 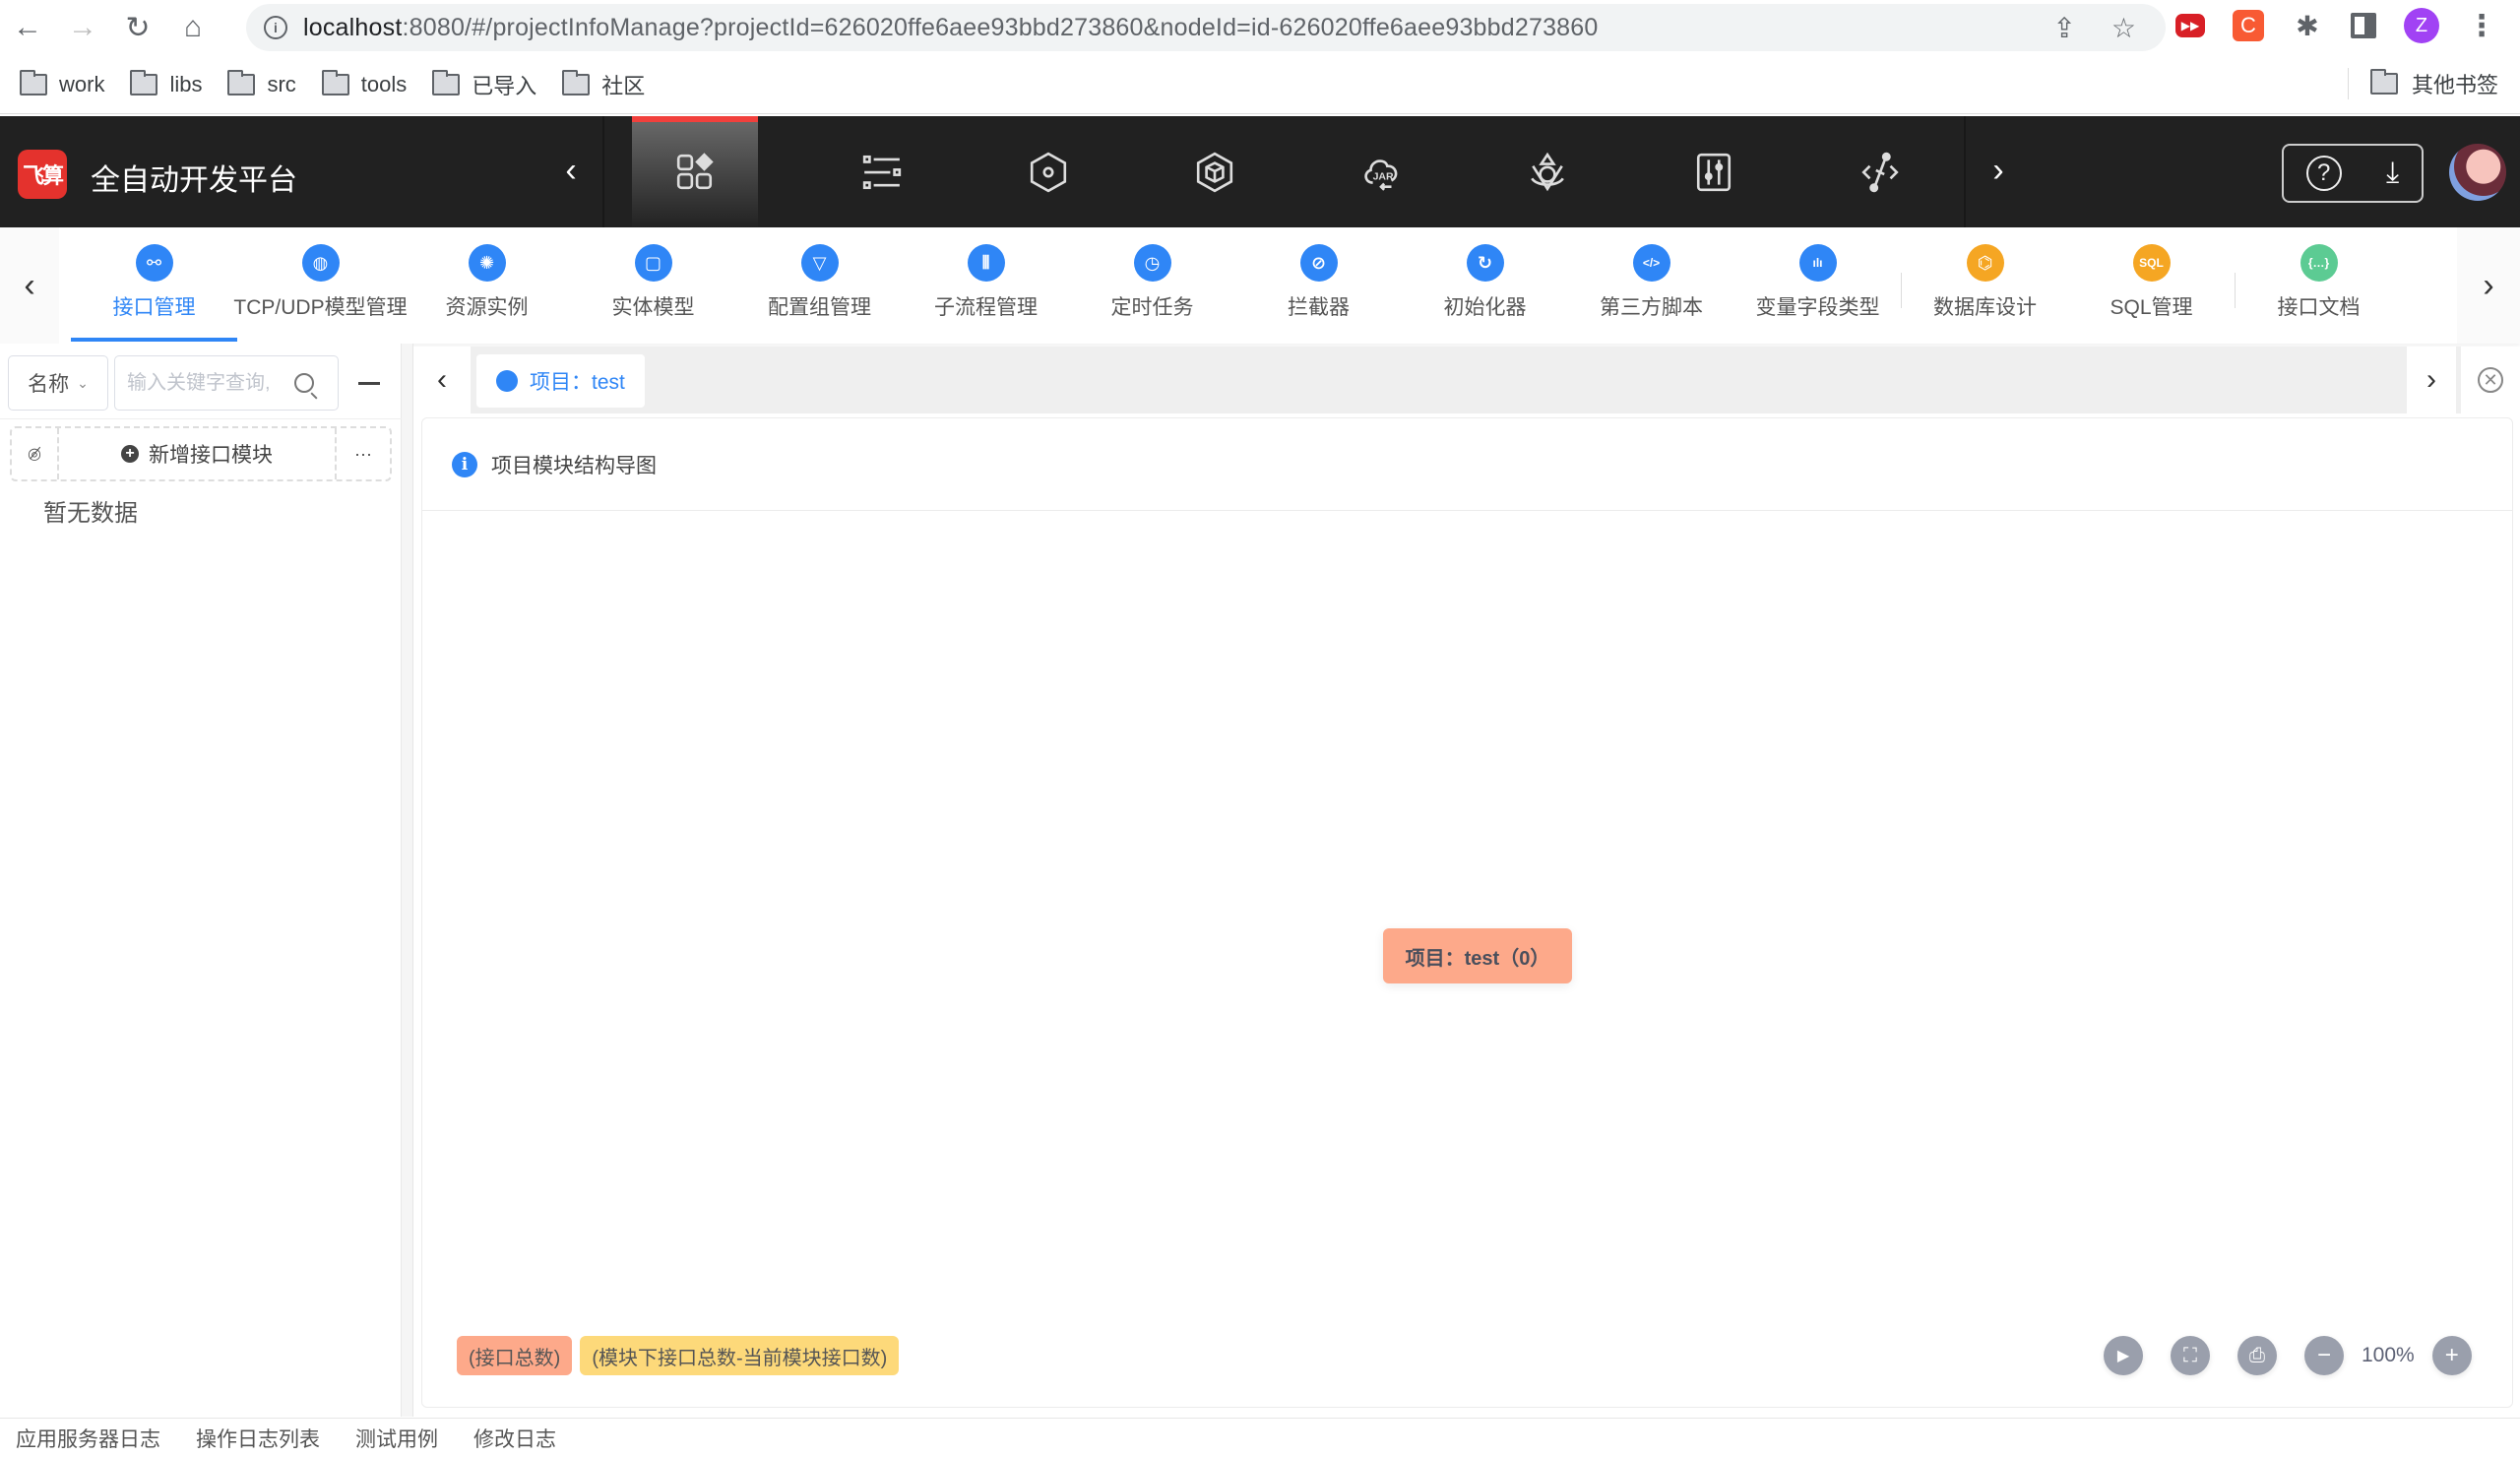 I want to click on module-item: </> 第三方脚本, so click(x=1651, y=285).